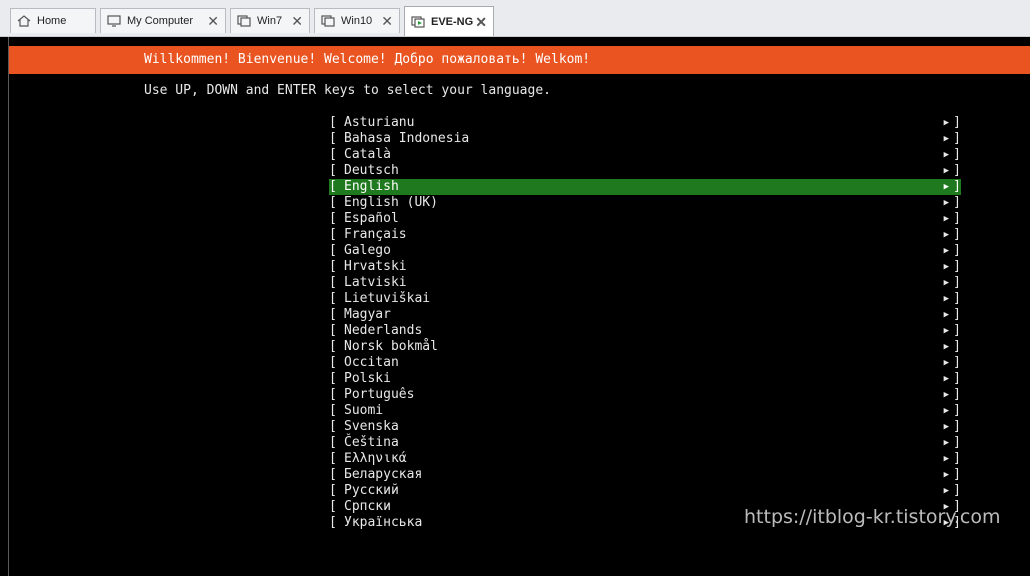 This screenshot has height=576, width=1030. What do you see at coordinates (645, 395) in the screenshot?
I see `language-option: [Português ▶]` at bounding box center [645, 395].